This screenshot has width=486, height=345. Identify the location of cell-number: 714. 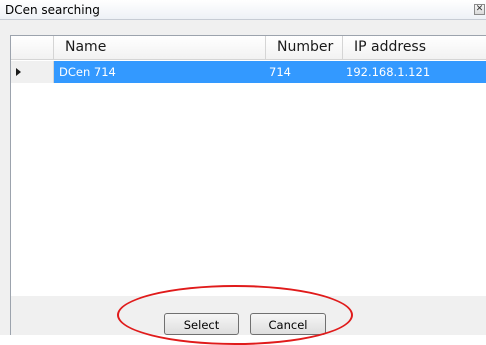
(304, 72).